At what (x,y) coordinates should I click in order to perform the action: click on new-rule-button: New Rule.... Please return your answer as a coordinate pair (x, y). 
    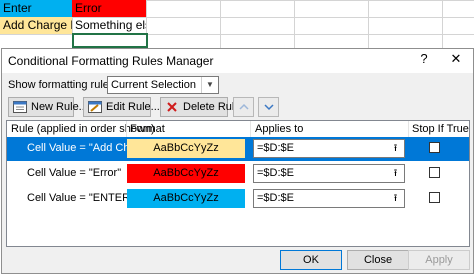
    Looking at the image, I should click on (48, 107).